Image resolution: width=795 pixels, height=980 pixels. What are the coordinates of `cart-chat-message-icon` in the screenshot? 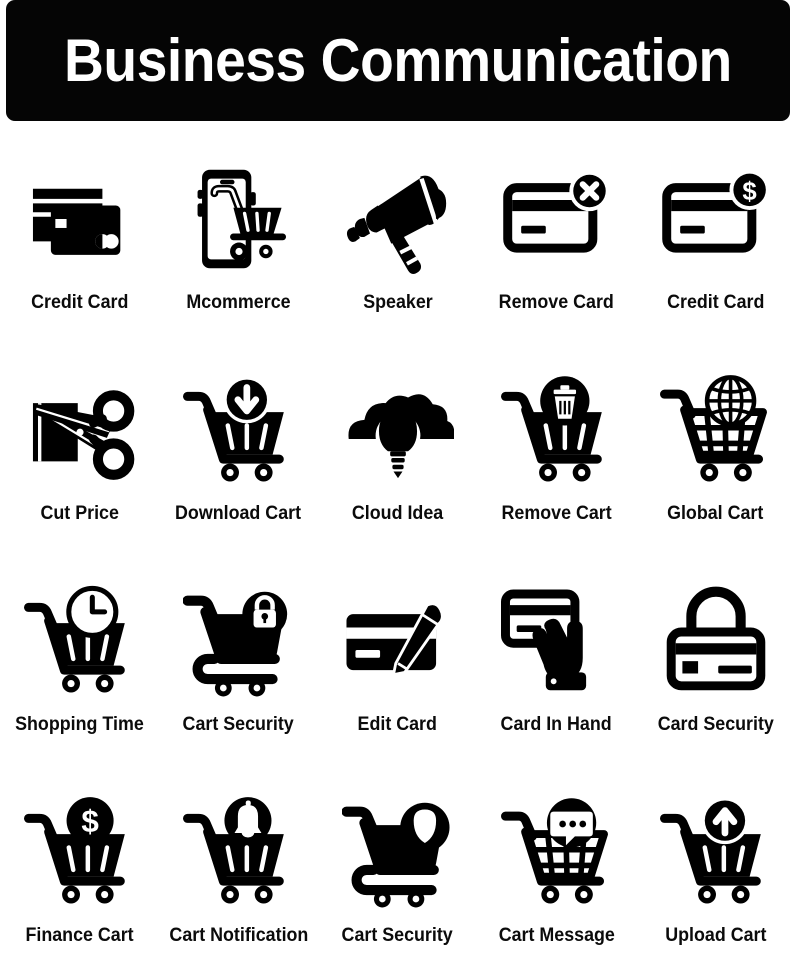 It's located at (557, 852).